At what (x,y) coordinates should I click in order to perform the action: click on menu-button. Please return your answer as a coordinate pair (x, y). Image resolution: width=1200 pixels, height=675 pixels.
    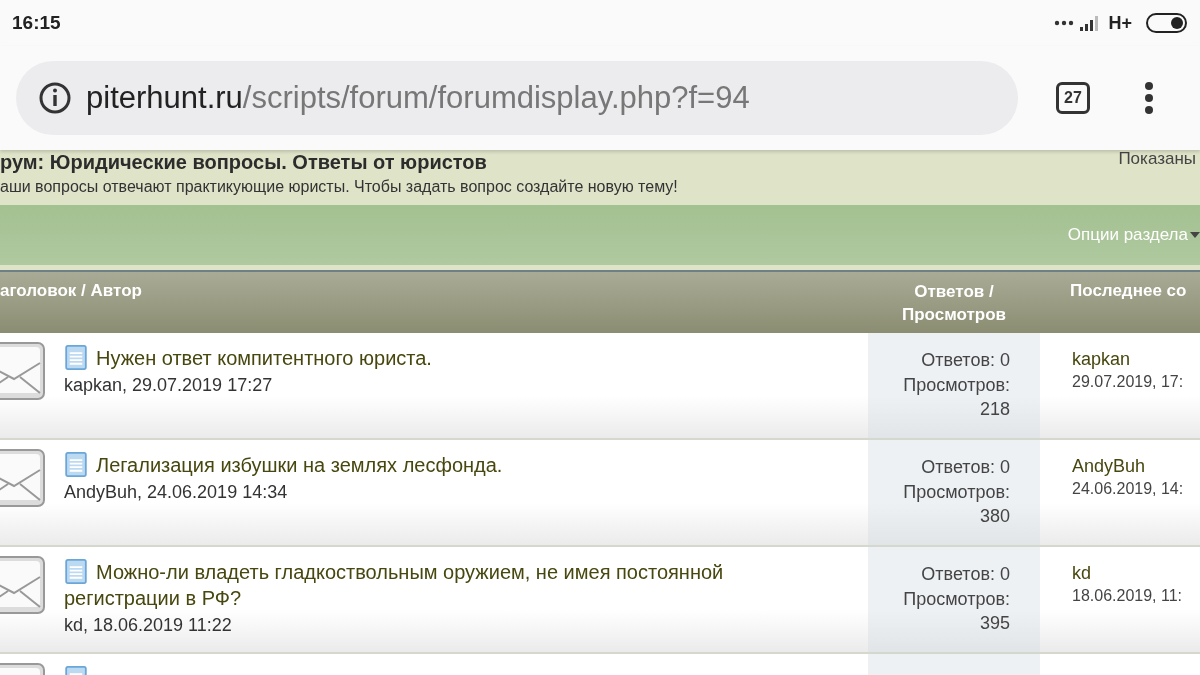
    Looking at the image, I should click on (1149, 98).